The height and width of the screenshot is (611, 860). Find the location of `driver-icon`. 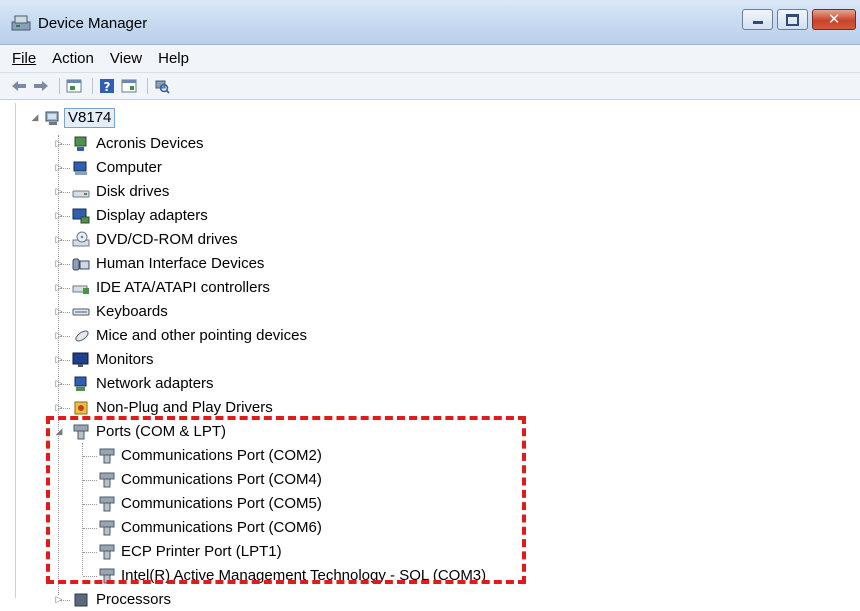

driver-icon is located at coordinates (81, 408).